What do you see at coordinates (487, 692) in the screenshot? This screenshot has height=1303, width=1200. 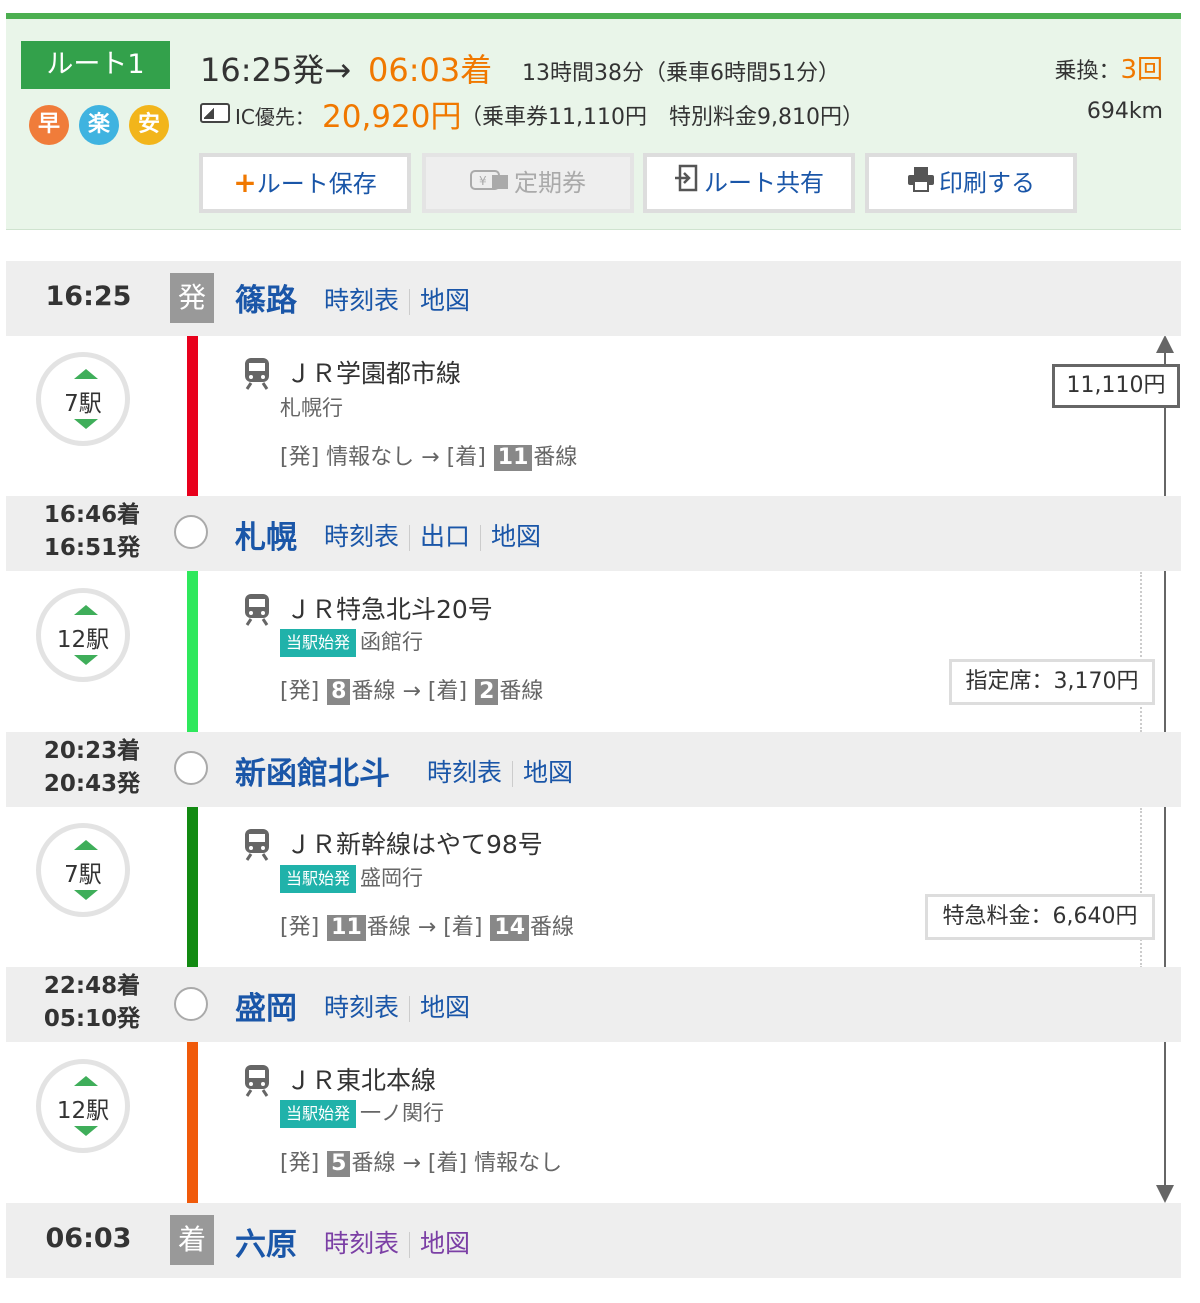 I see `track-arr-number: 2` at bounding box center [487, 692].